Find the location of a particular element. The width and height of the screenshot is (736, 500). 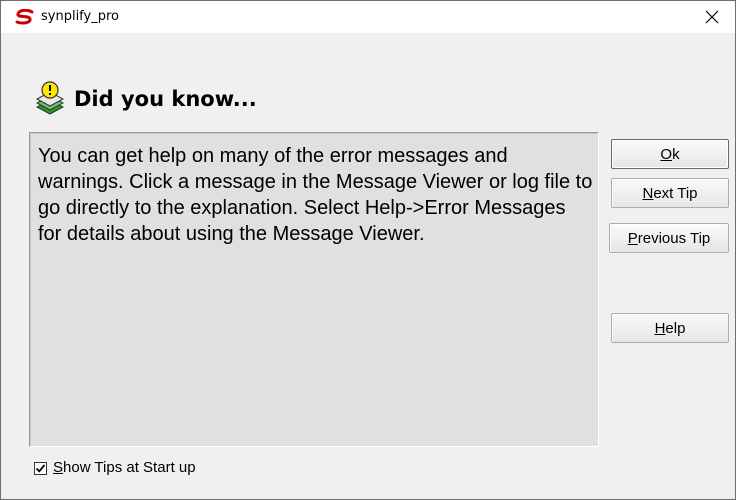

ok-button-mnemonic: O is located at coordinates (666, 154).